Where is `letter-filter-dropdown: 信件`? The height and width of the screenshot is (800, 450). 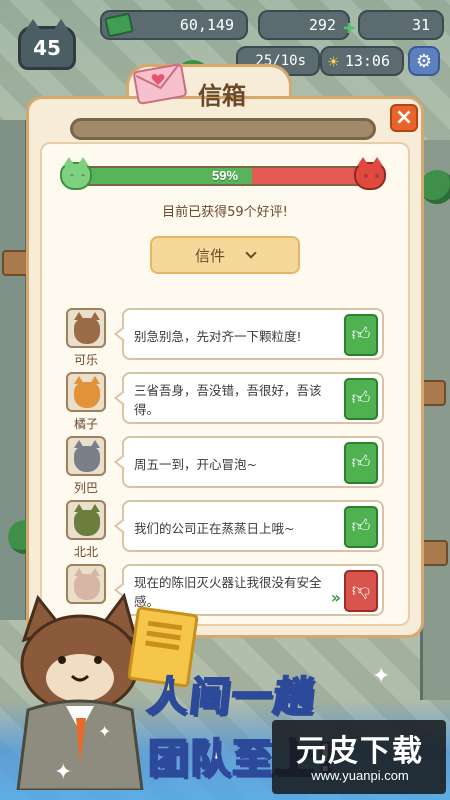
letter-filter-dropdown: 信件 is located at coordinates (225, 255).